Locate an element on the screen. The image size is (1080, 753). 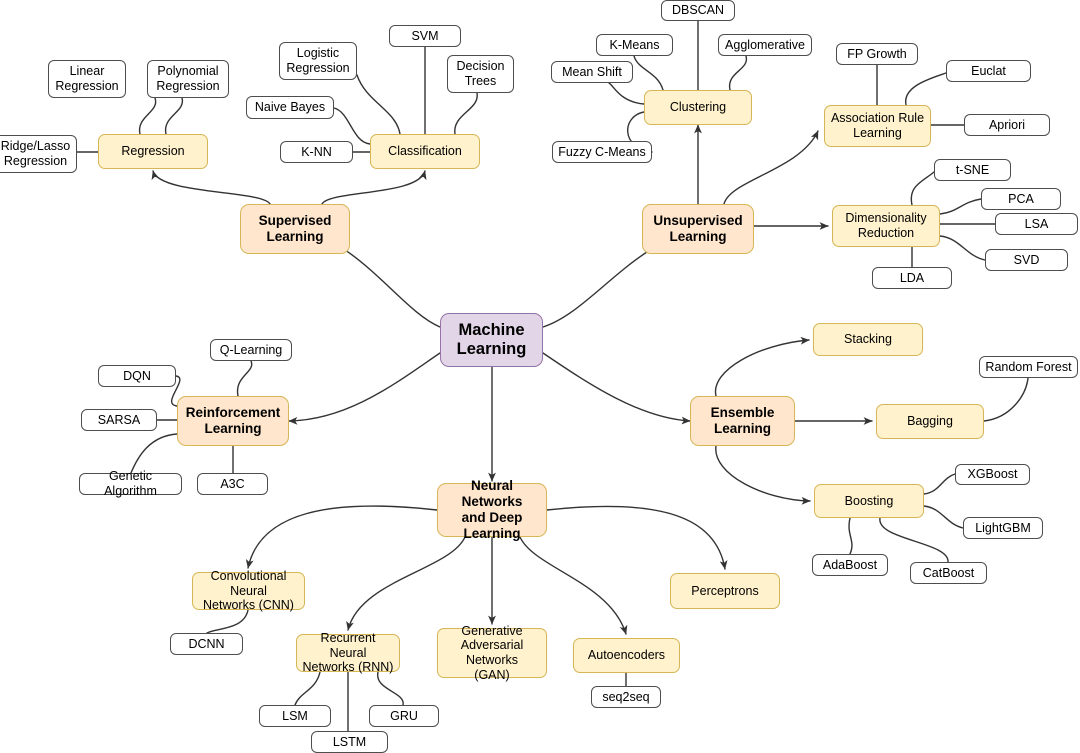
edge-classification-to-logistic-reg is located at coordinates (378, 104).